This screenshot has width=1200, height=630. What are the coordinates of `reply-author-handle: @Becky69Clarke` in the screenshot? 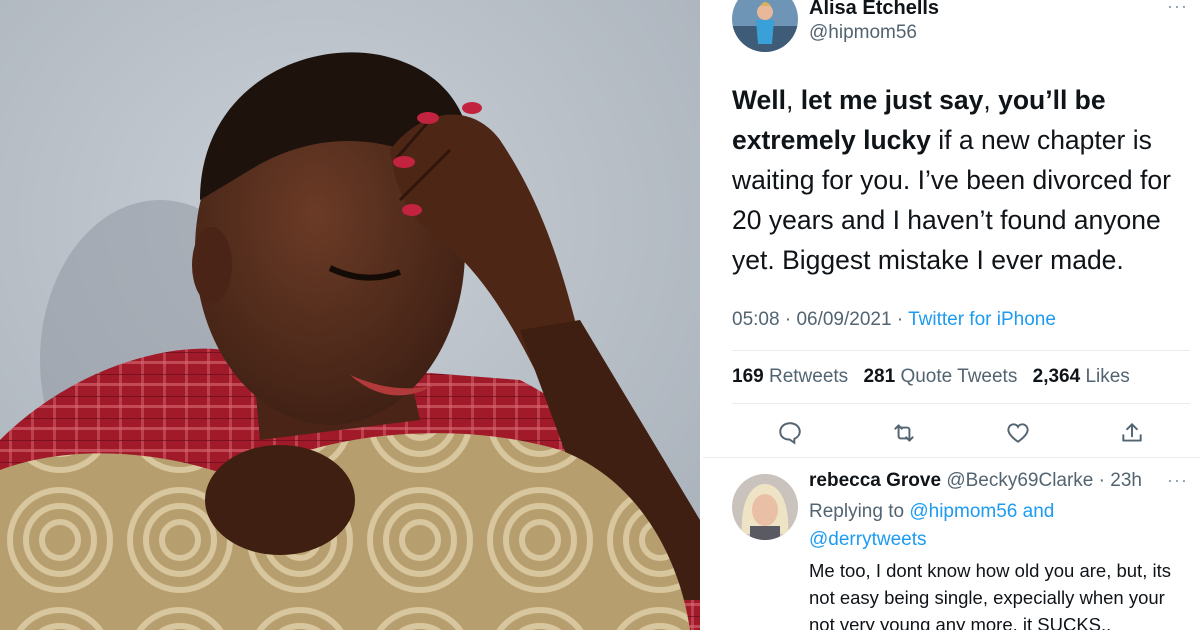 It's located at (1019, 480).